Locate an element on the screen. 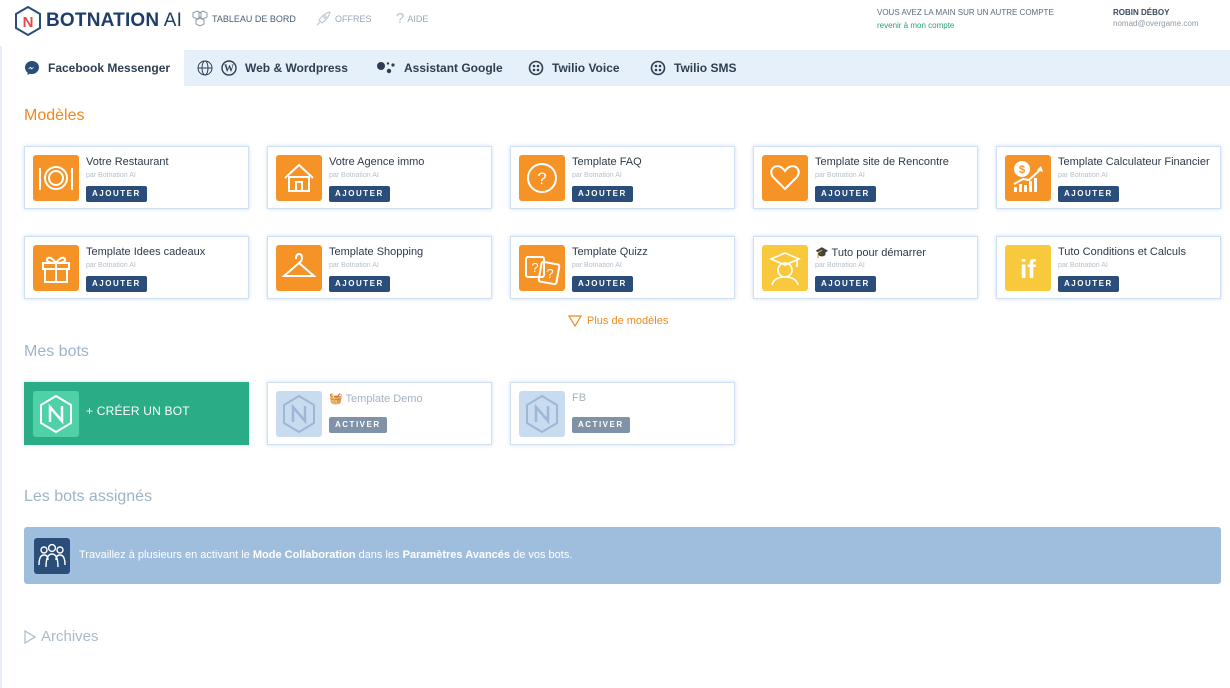  template-title: Template Calculateur Financier is located at coordinates (1134, 162).